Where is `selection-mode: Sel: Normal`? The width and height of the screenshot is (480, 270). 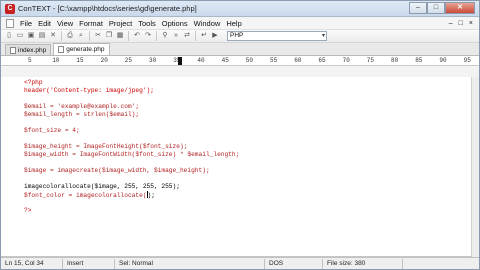 selection-mode: Sel: Normal is located at coordinates (190, 263).